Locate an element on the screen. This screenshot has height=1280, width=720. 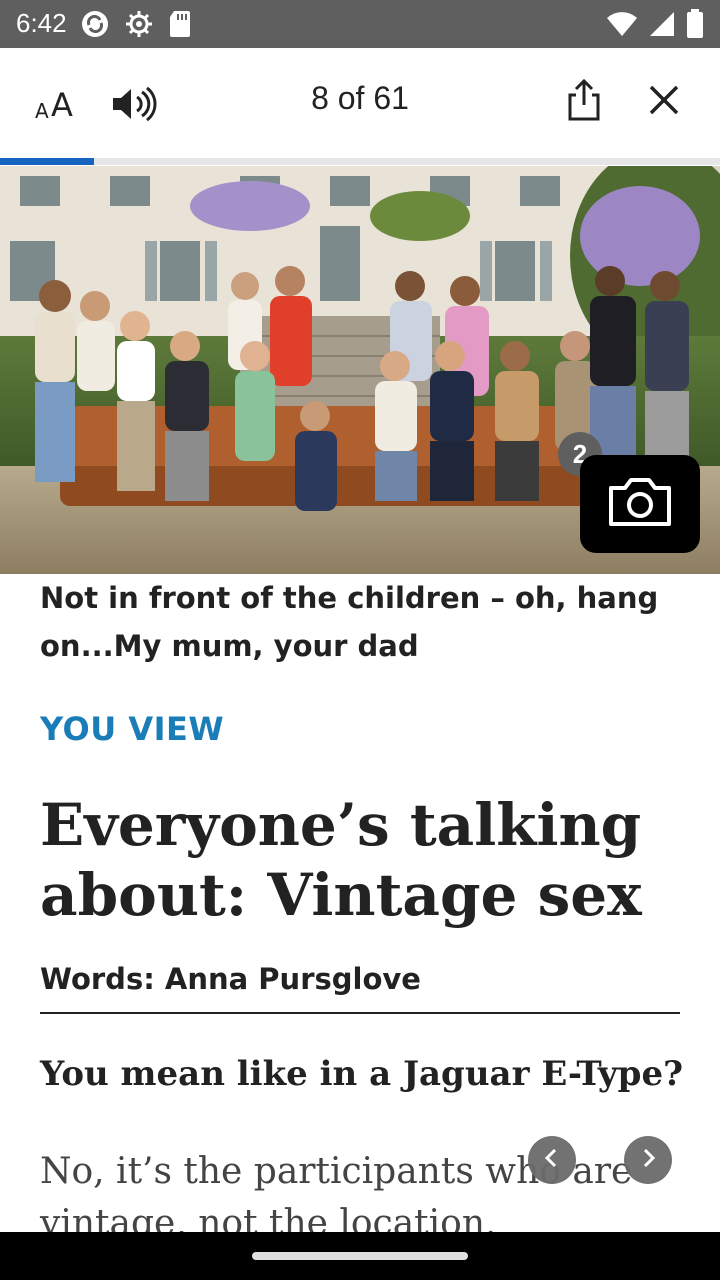
status-icons-left is located at coordinates (136, 26).